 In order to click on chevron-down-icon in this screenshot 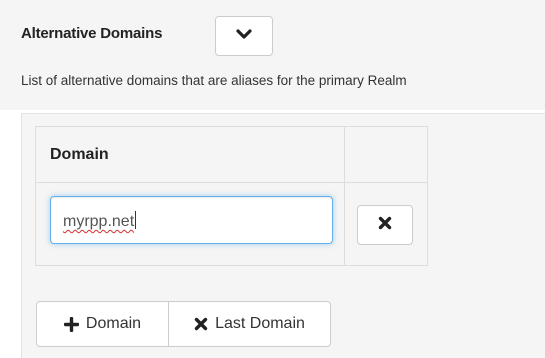, I will do `click(244, 36)`.